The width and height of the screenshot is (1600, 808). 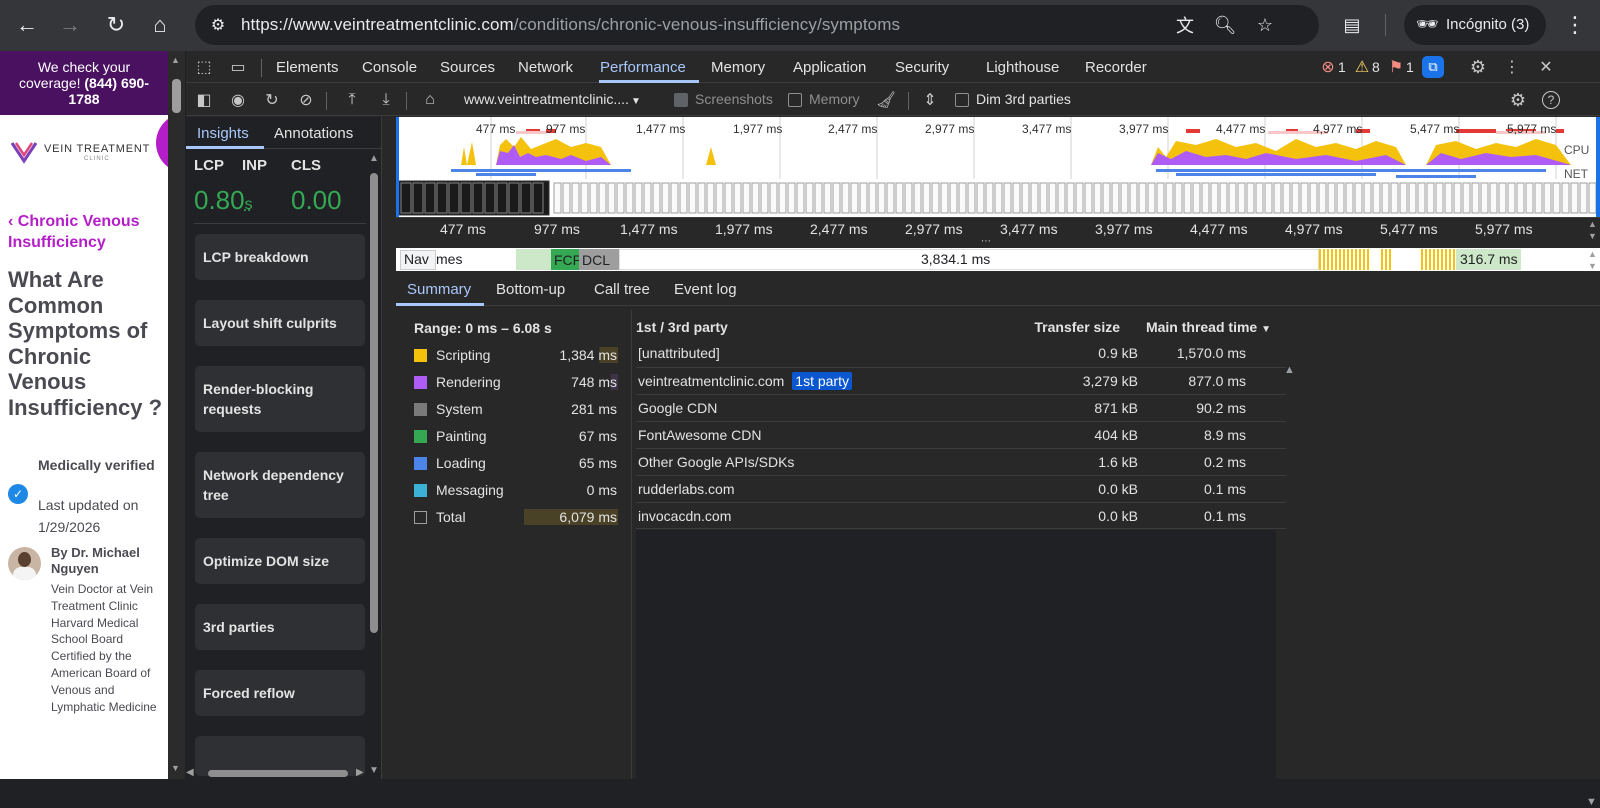 What do you see at coordinates (962, 100) in the screenshot?
I see `dim-3rd-parties-checkbox` at bounding box center [962, 100].